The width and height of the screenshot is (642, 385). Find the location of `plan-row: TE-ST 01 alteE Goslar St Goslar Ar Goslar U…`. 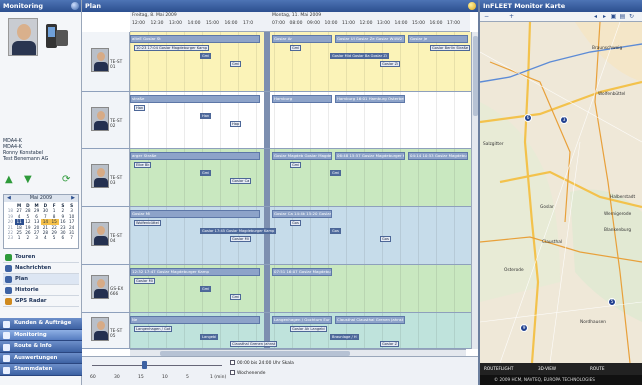

plan-row: TE-ST 01 alteE Goslar St Goslar Ar Goslar U… is located at coordinates (277, 62).